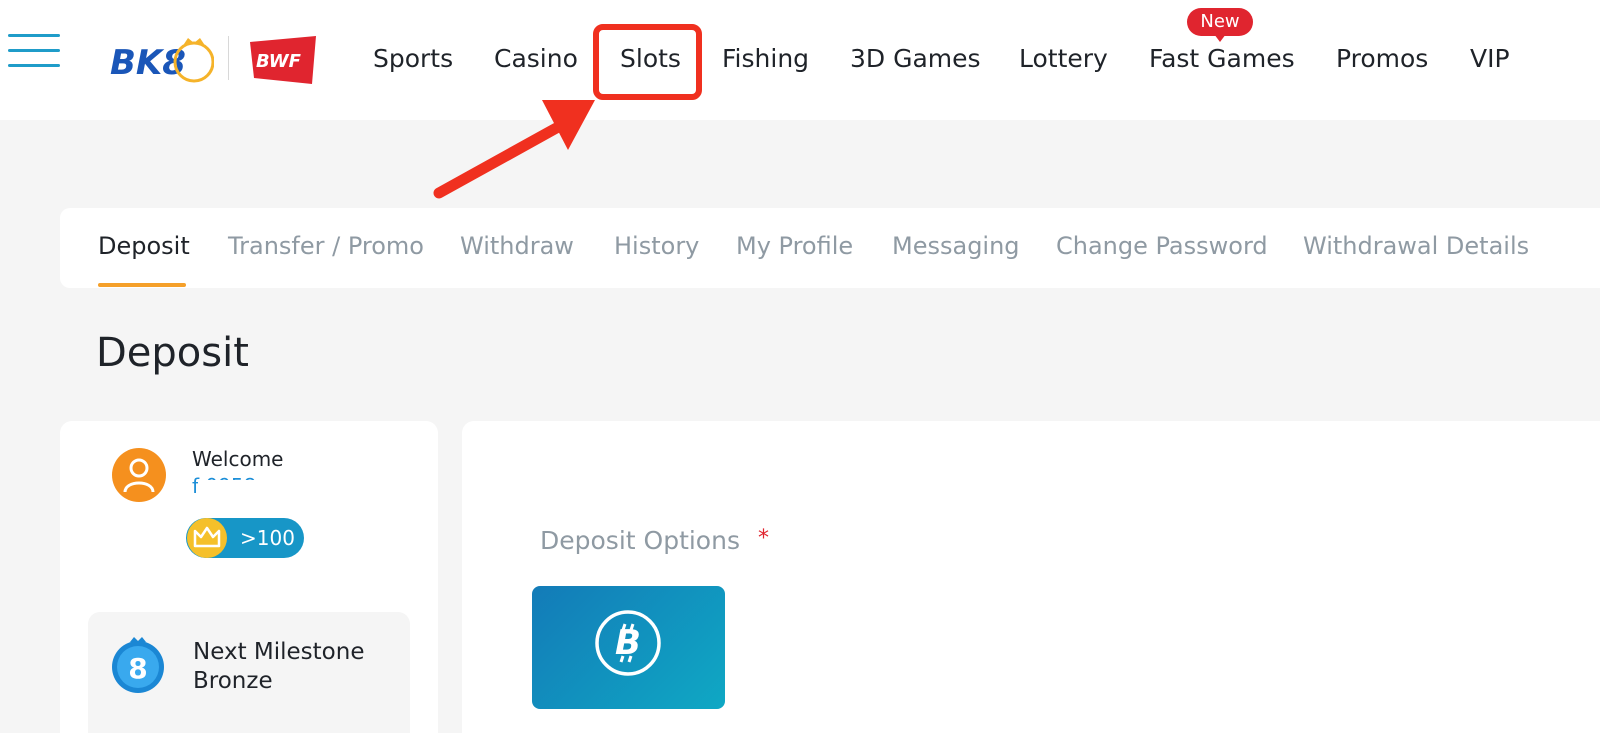 The image size is (1600, 733). I want to click on active-tab-indicator, so click(142, 285).